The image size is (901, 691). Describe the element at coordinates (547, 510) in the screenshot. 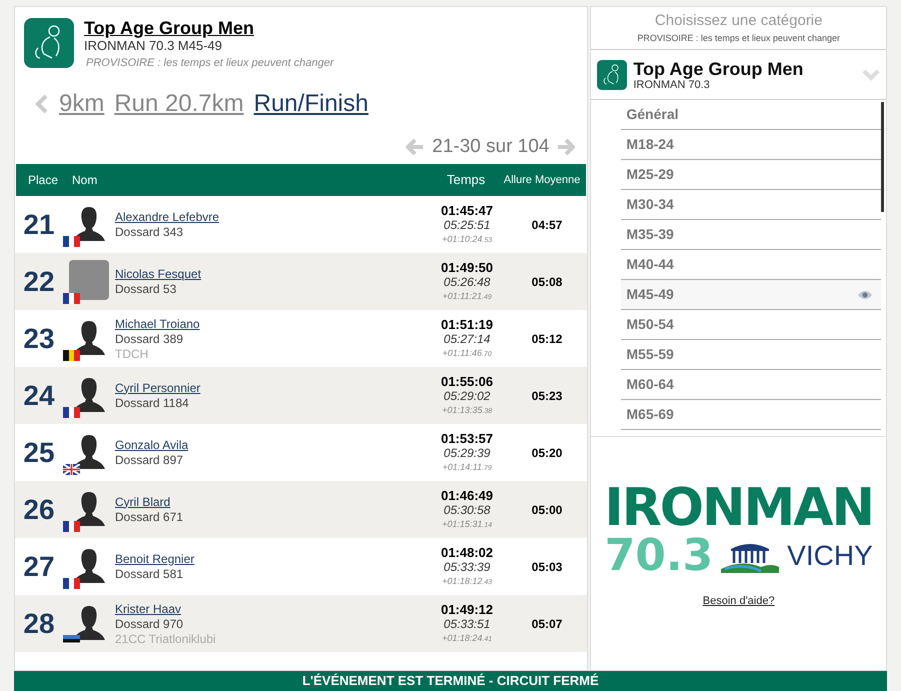

I see `average-pace: 05:00` at that location.